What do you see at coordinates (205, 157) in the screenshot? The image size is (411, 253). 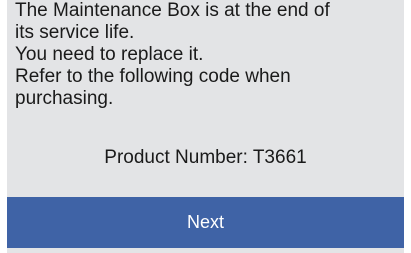 I see `product-number: Product Number: T3661` at bounding box center [205, 157].